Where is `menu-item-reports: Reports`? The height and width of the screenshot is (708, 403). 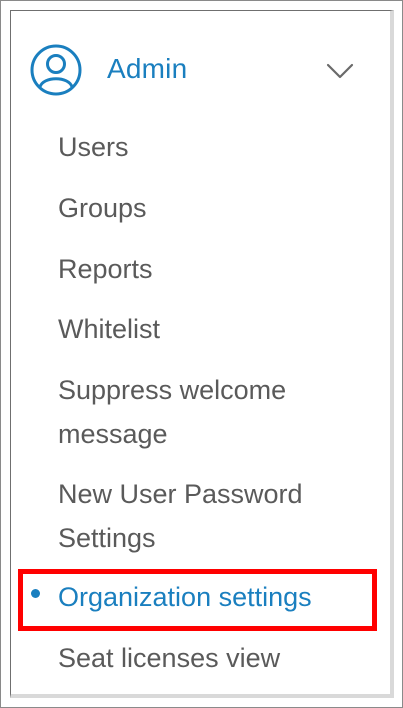
menu-item-reports: Reports is located at coordinates (208, 269).